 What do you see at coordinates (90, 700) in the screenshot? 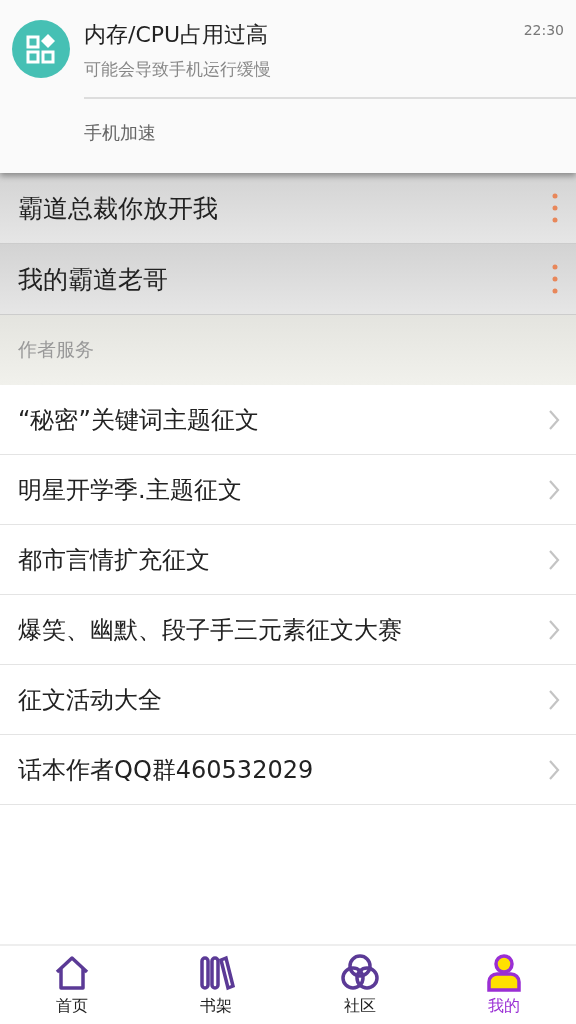
I see `service-label: 征文活动大全` at bounding box center [90, 700].